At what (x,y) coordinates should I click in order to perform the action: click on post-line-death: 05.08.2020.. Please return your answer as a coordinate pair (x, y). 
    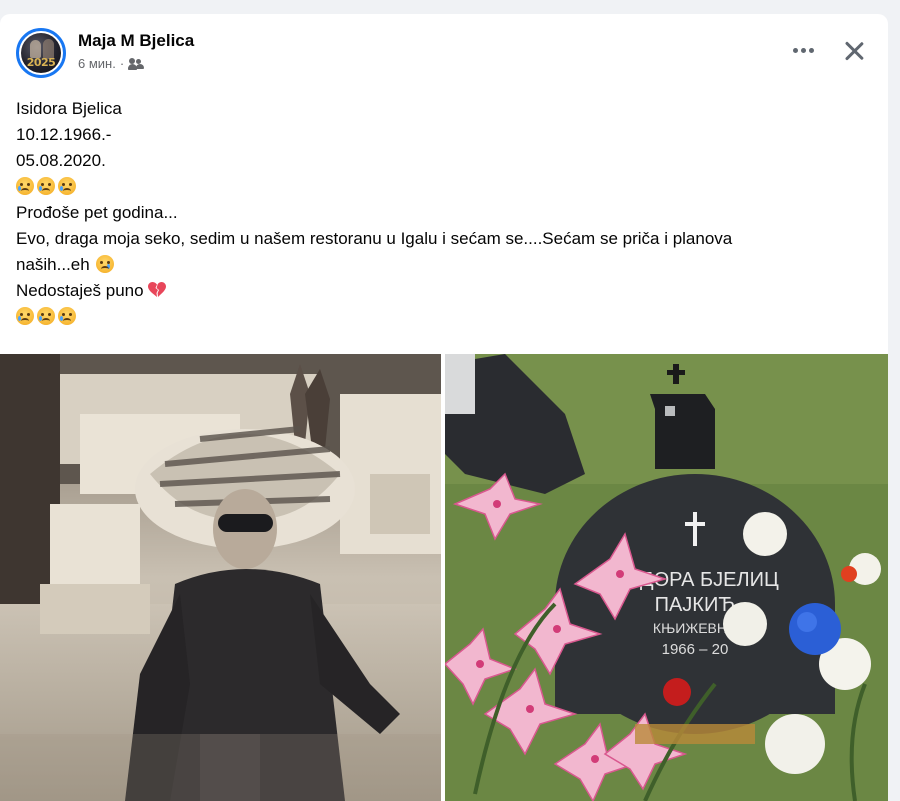
    Looking at the image, I should click on (61, 160).